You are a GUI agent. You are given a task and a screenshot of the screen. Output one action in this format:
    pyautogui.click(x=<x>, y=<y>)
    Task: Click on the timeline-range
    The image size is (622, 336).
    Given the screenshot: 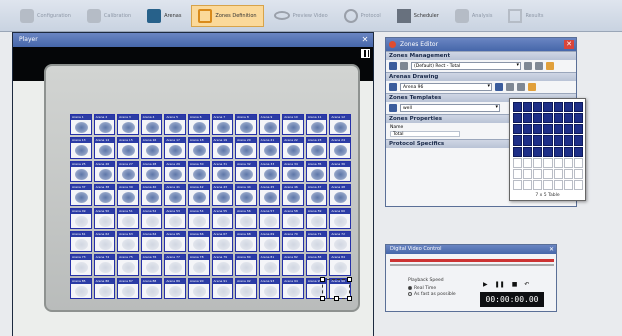 What is the action you would take?
    pyautogui.click(x=472, y=265)
    